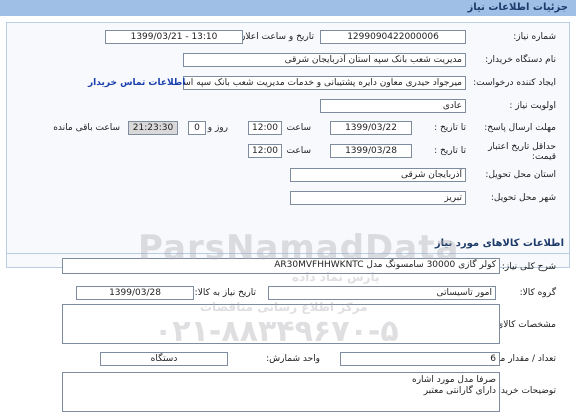 This screenshot has width=576, height=412. What do you see at coordinates (174, 37) in the screenshot?
I see `announce-datetime-field: 1399/03/21 - 13:10` at bounding box center [174, 37].